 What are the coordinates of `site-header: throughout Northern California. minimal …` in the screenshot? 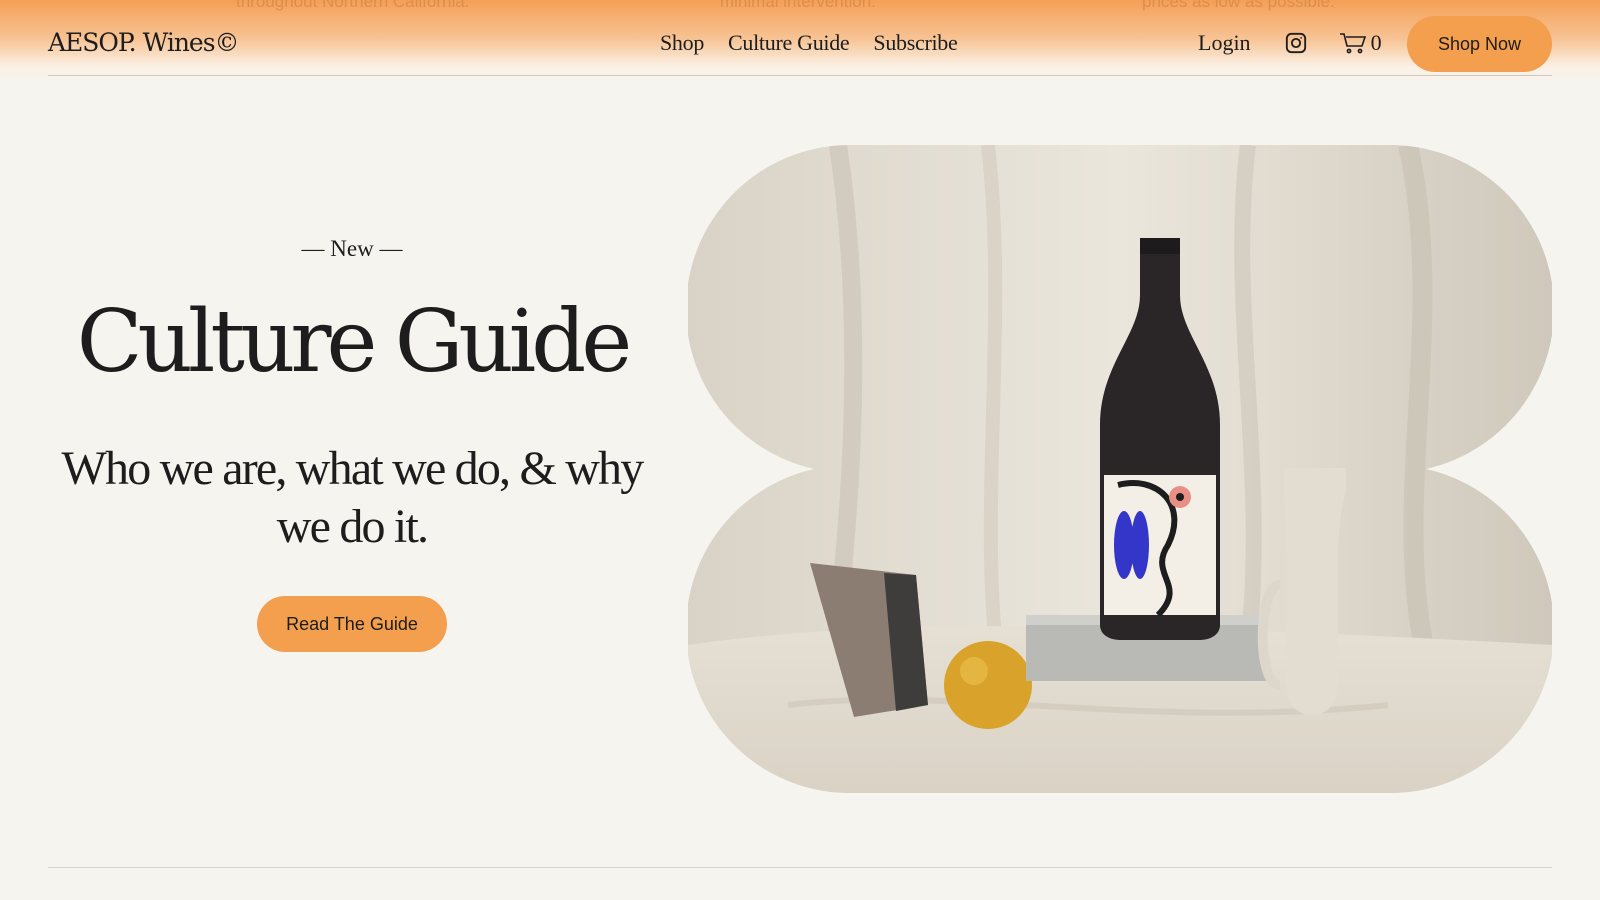 It's located at (800, 43).